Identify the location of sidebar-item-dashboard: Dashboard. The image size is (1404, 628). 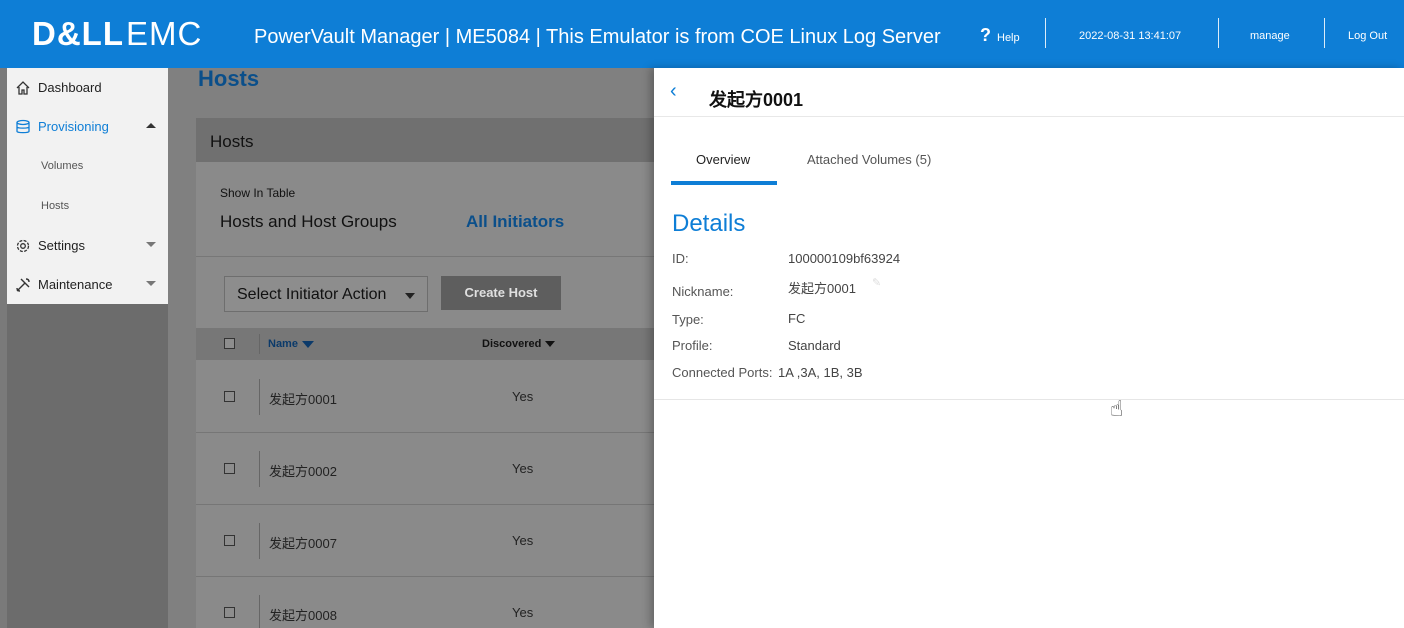
(87, 87).